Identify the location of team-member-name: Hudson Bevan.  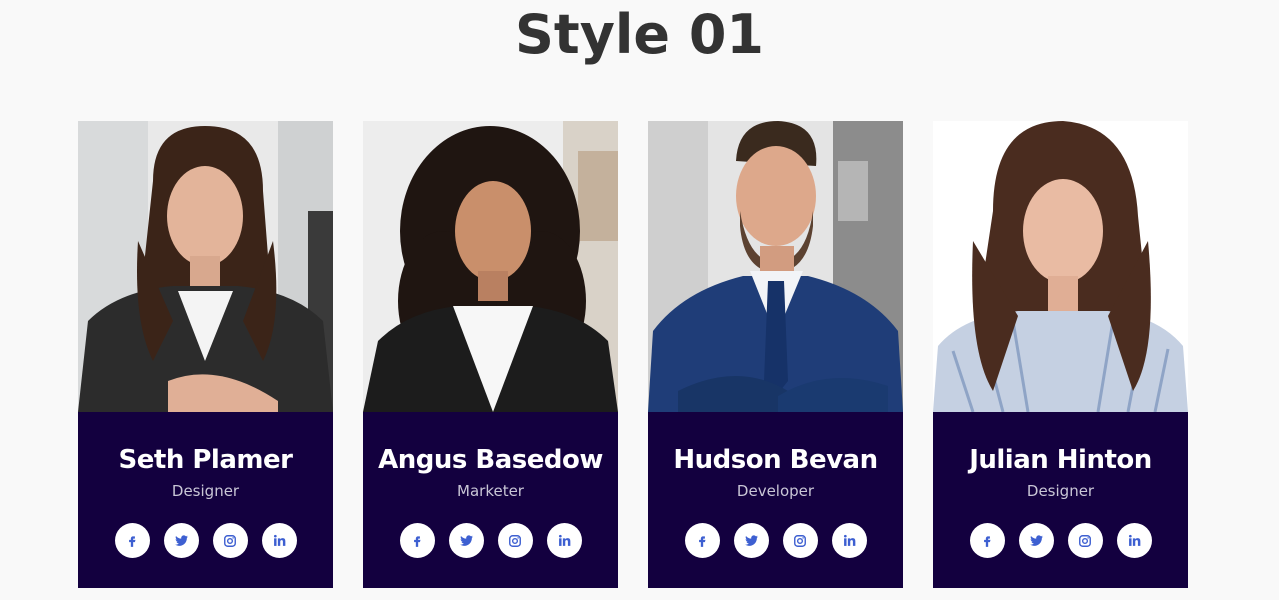
(775, 460).